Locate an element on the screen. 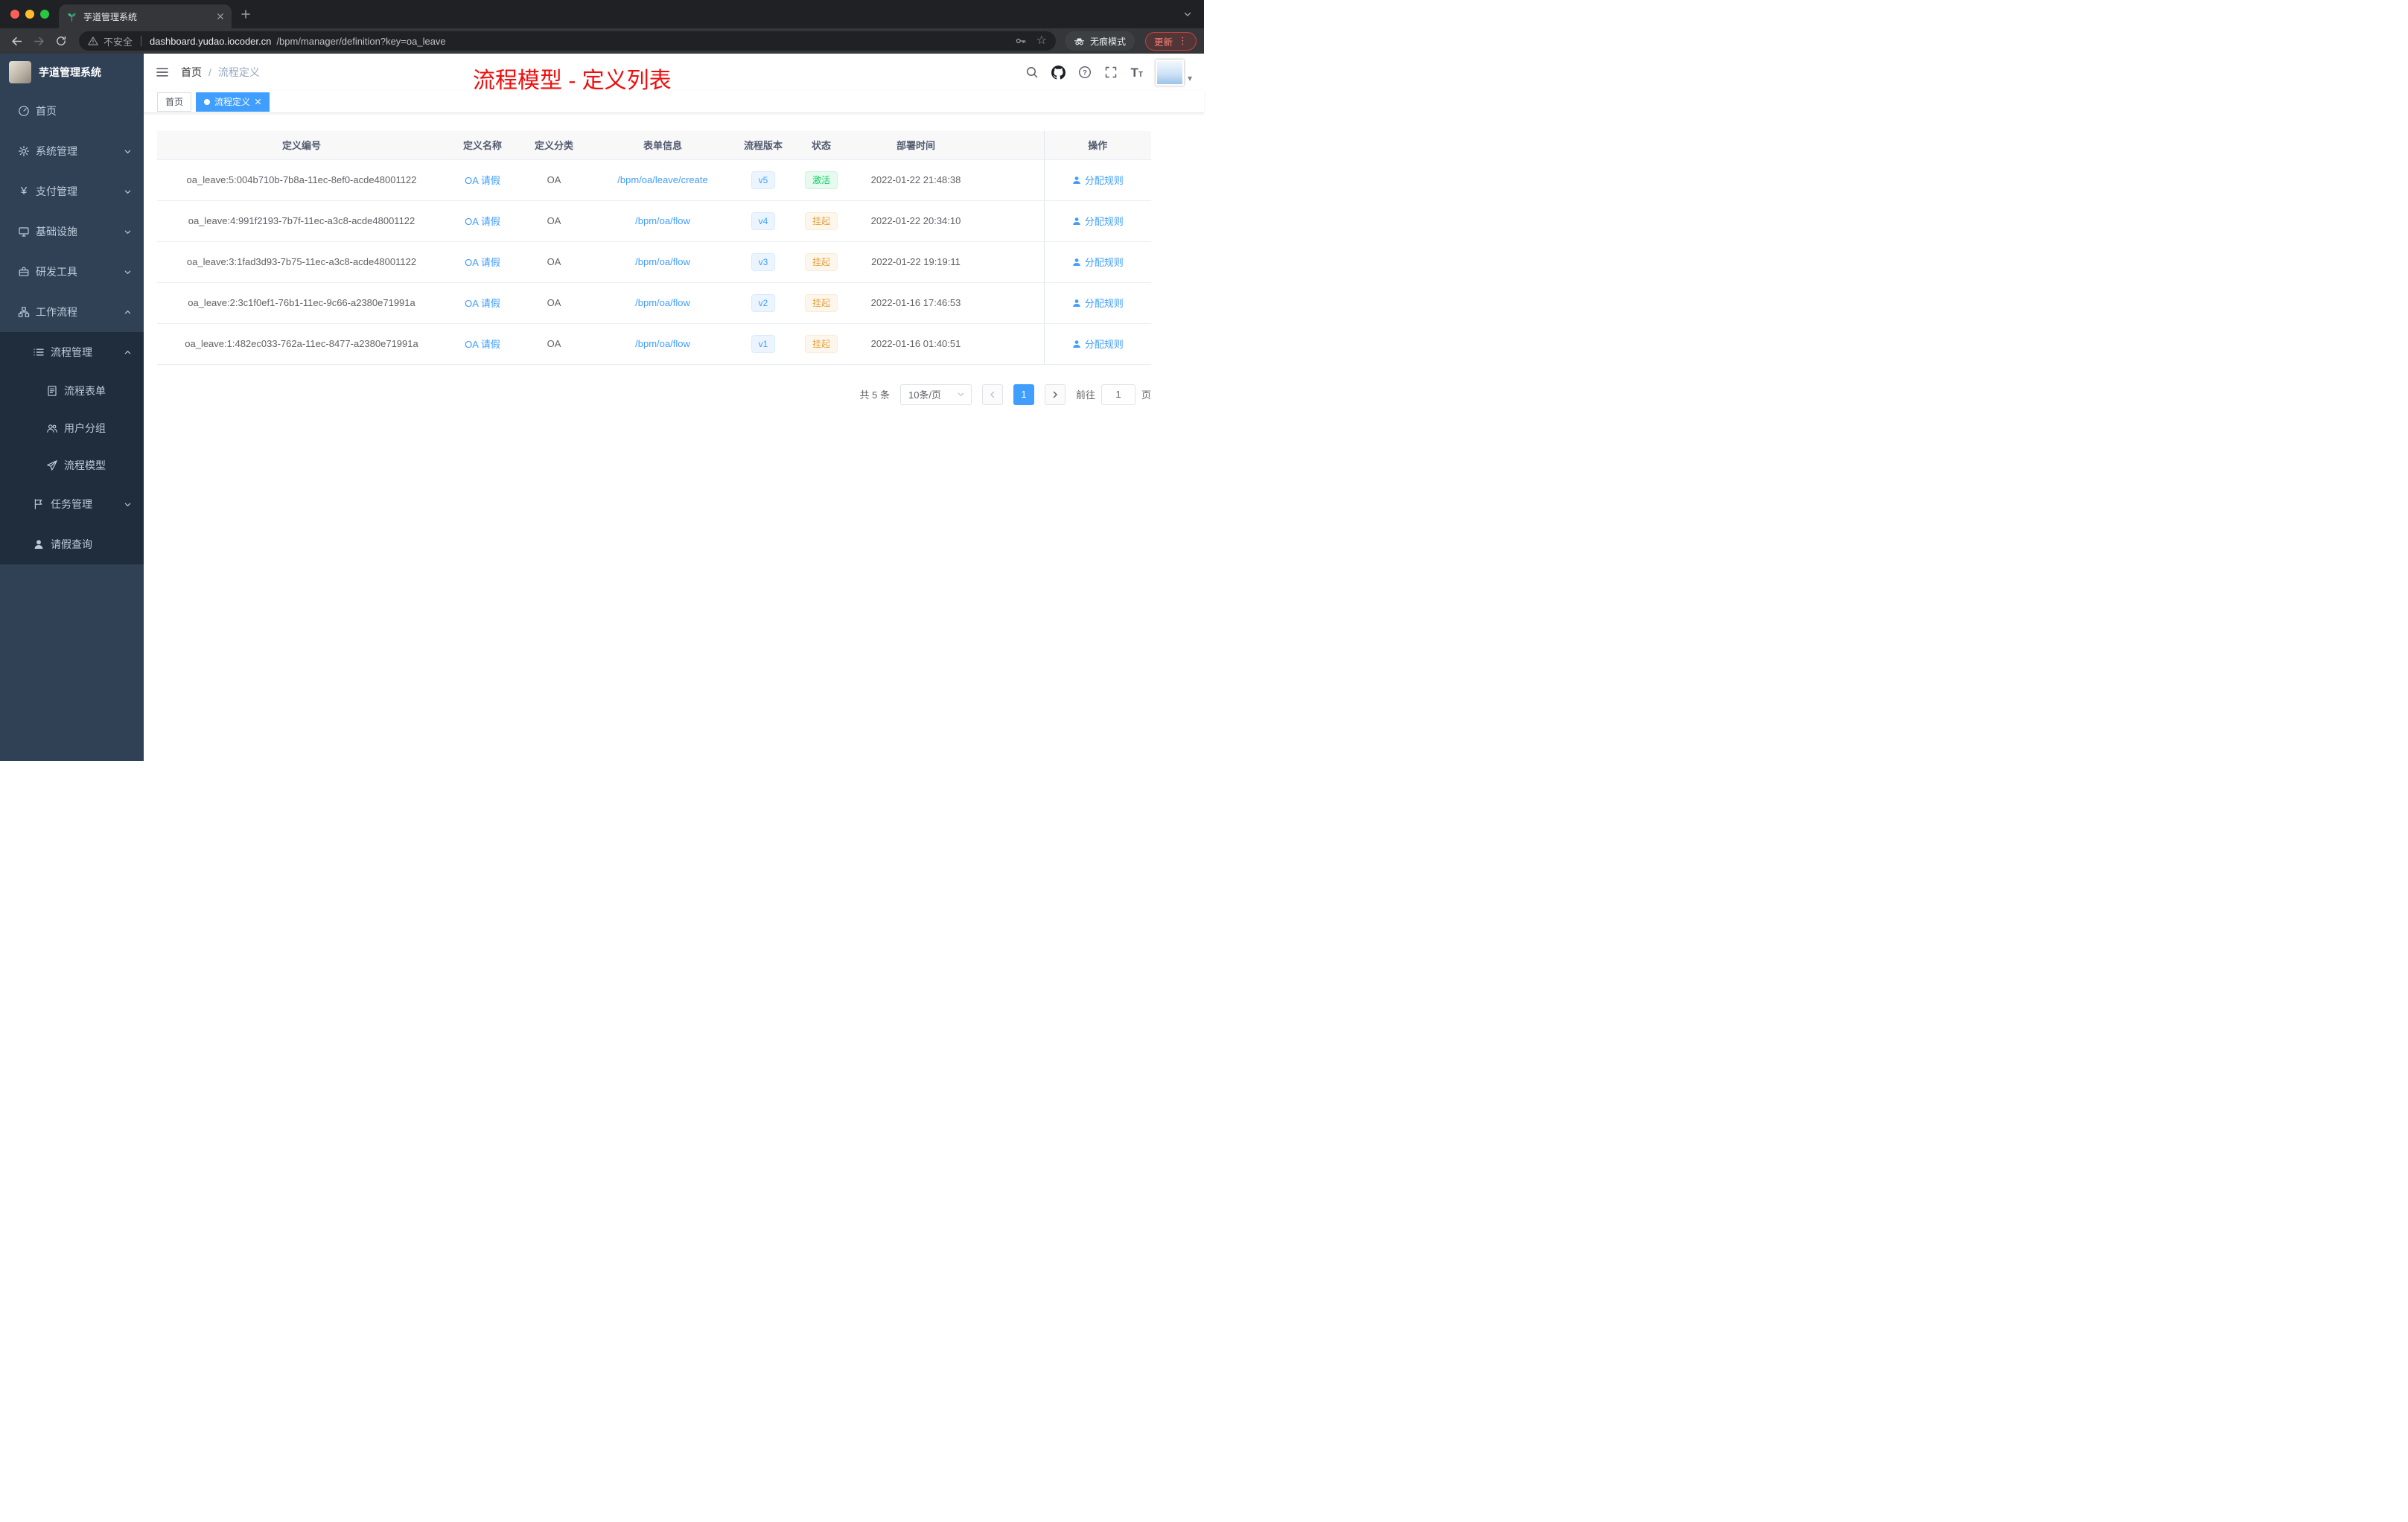 Image resolution: width=2408 pixels, height=1522 pixels. prev-page-button is located at coordinates (992, 394).